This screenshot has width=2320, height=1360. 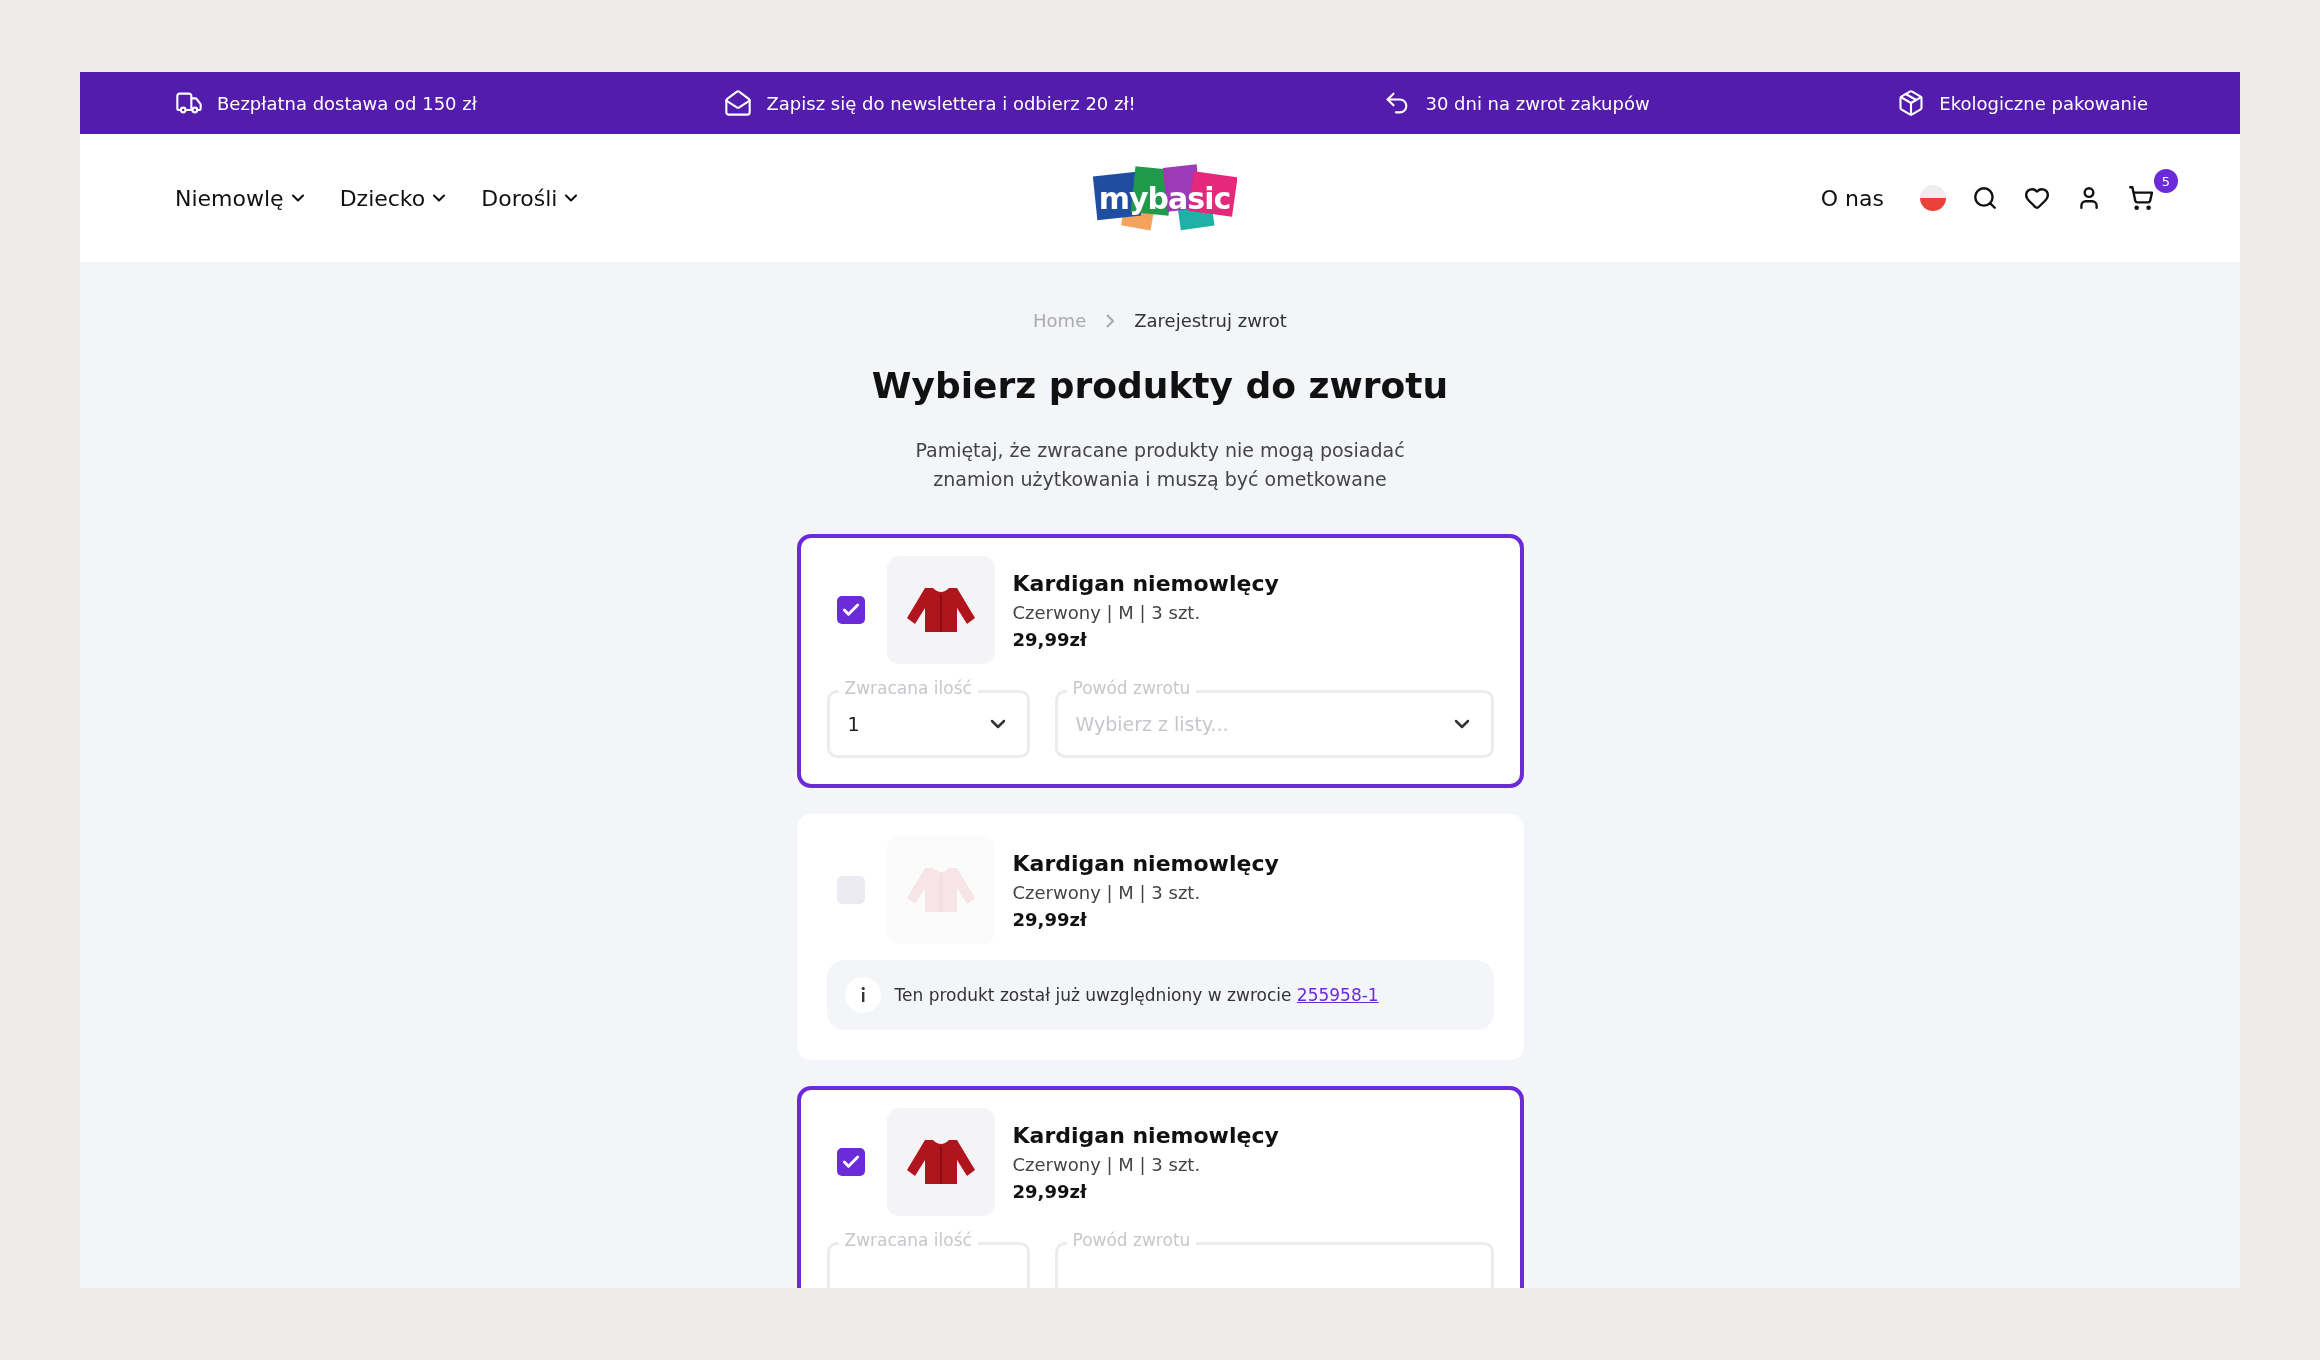 What do you see at coordinates (2141, 198) in the screenshot?
I see `cart-icon` at bounding box center [2141, 198].